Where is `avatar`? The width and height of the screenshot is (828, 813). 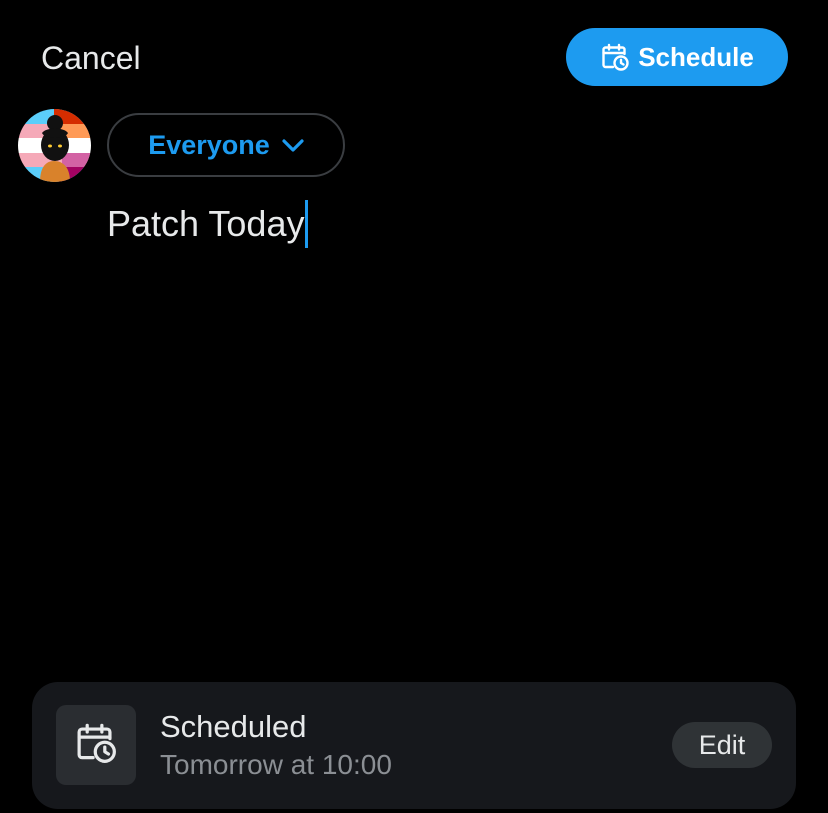
avatar is located at coordinates (54, 145).